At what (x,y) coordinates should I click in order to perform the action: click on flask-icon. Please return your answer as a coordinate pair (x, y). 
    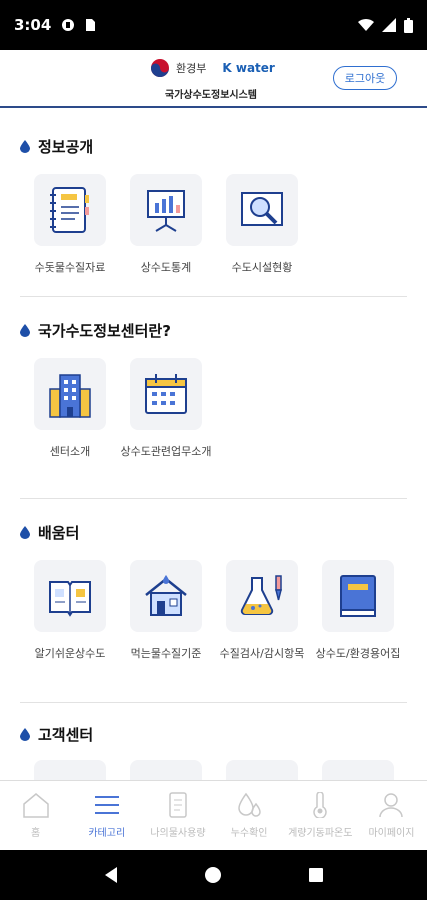
    Looking at the image, I should click on (261, 595).